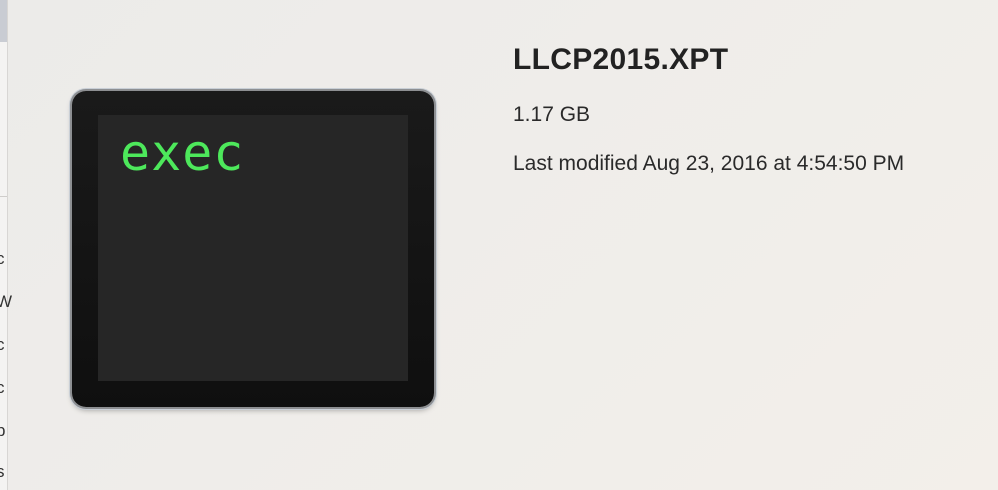 The height and width of the screenshot is (490, 998). I want to click on background-window-divider, so click(3, 196).